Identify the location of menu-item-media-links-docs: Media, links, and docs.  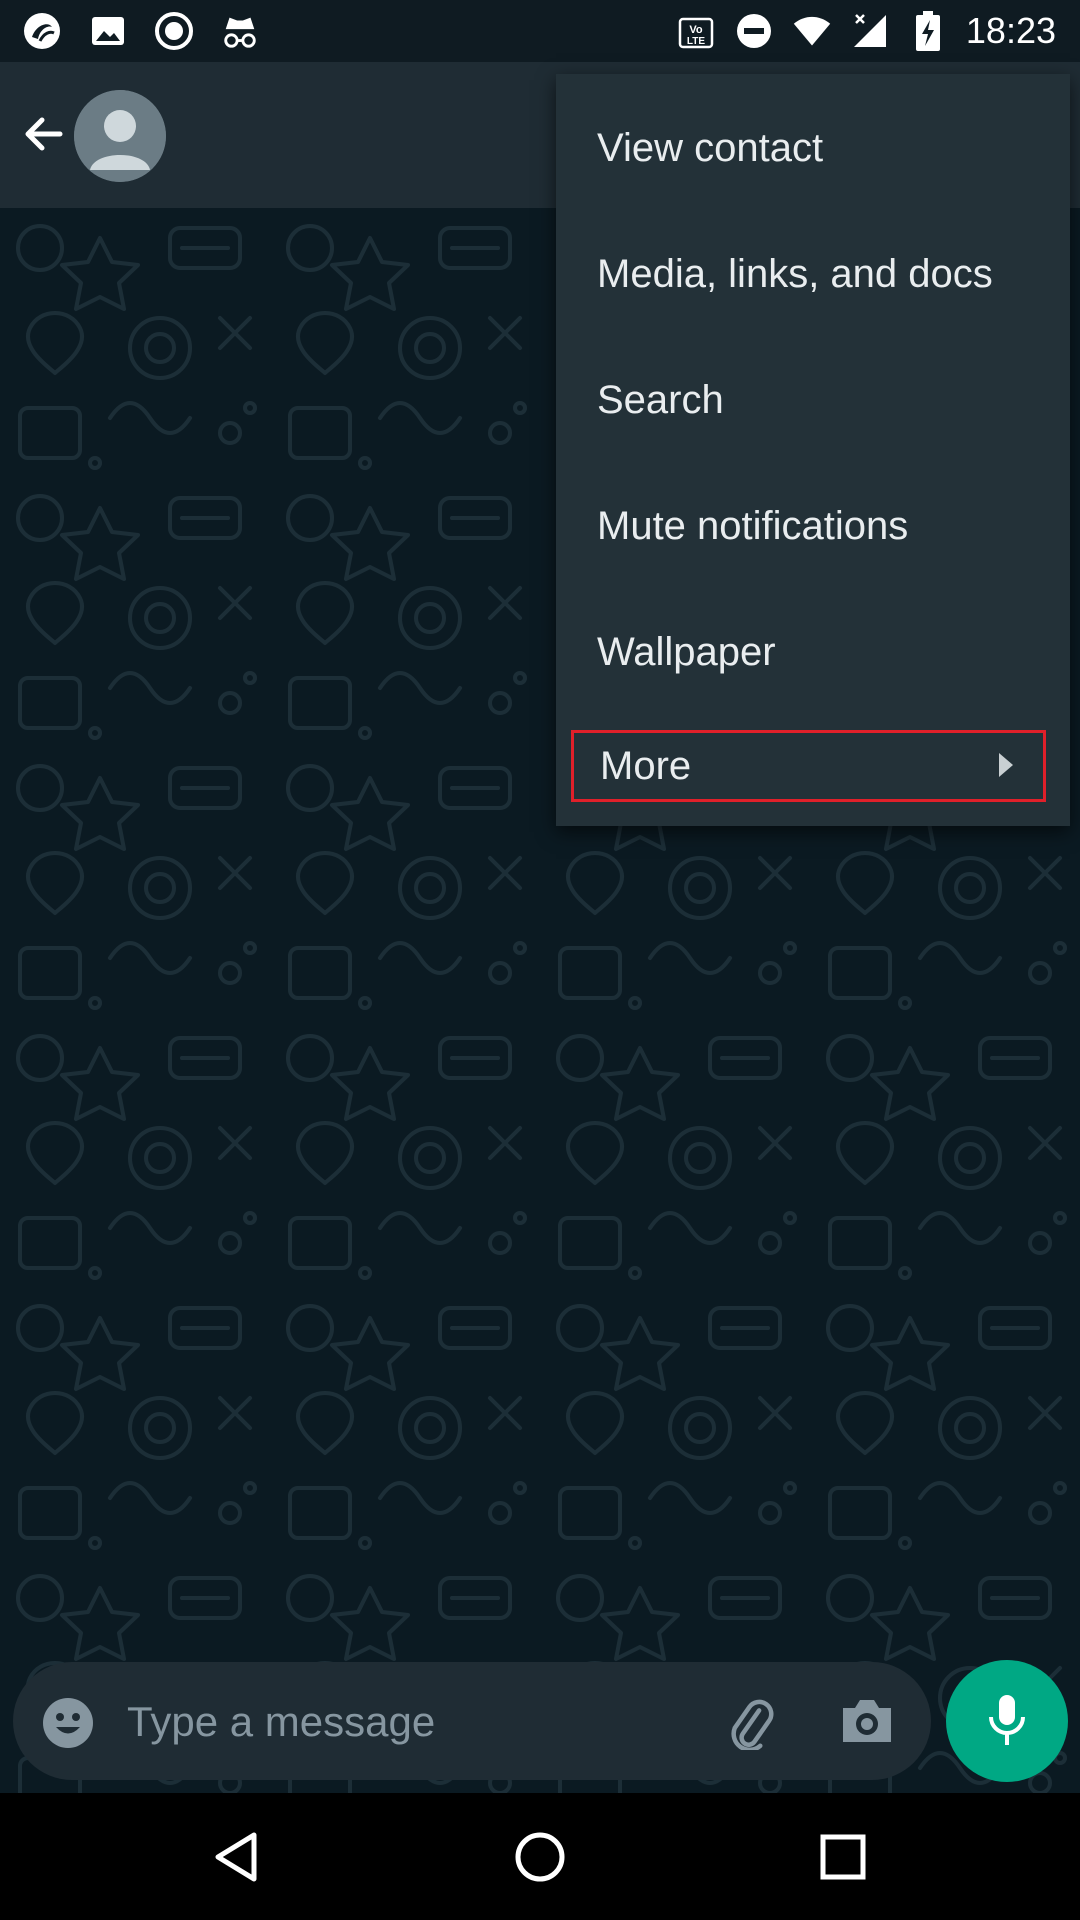
(813, 274).